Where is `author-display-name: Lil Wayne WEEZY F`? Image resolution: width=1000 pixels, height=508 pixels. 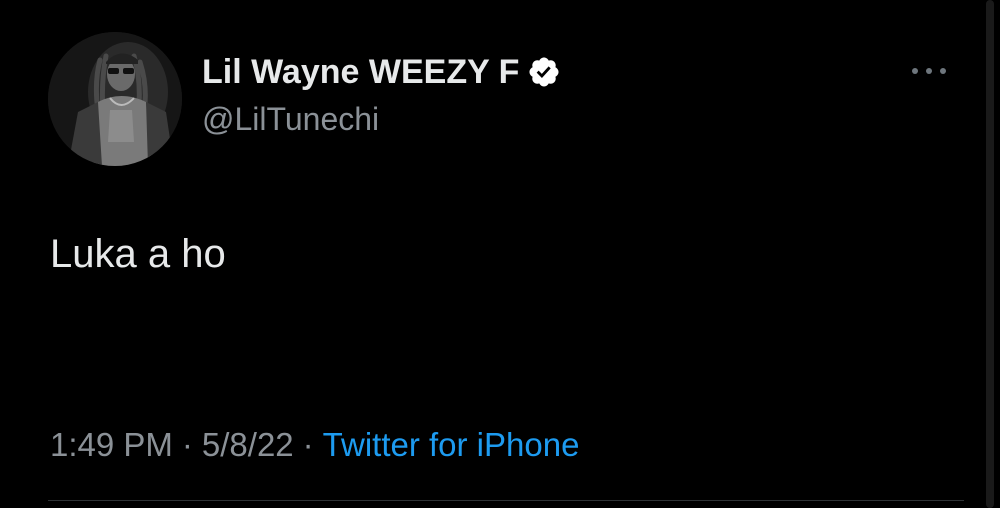
author-display-name: Lil Wayne WEEZY F is located at coordinates (360, 72).